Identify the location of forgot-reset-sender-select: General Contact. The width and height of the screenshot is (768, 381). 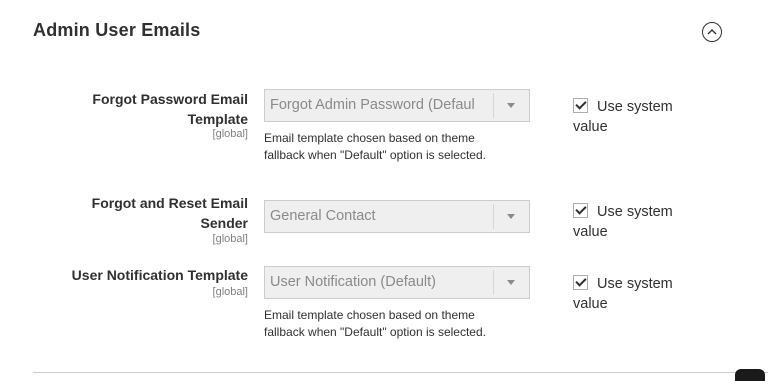
(397, 216).